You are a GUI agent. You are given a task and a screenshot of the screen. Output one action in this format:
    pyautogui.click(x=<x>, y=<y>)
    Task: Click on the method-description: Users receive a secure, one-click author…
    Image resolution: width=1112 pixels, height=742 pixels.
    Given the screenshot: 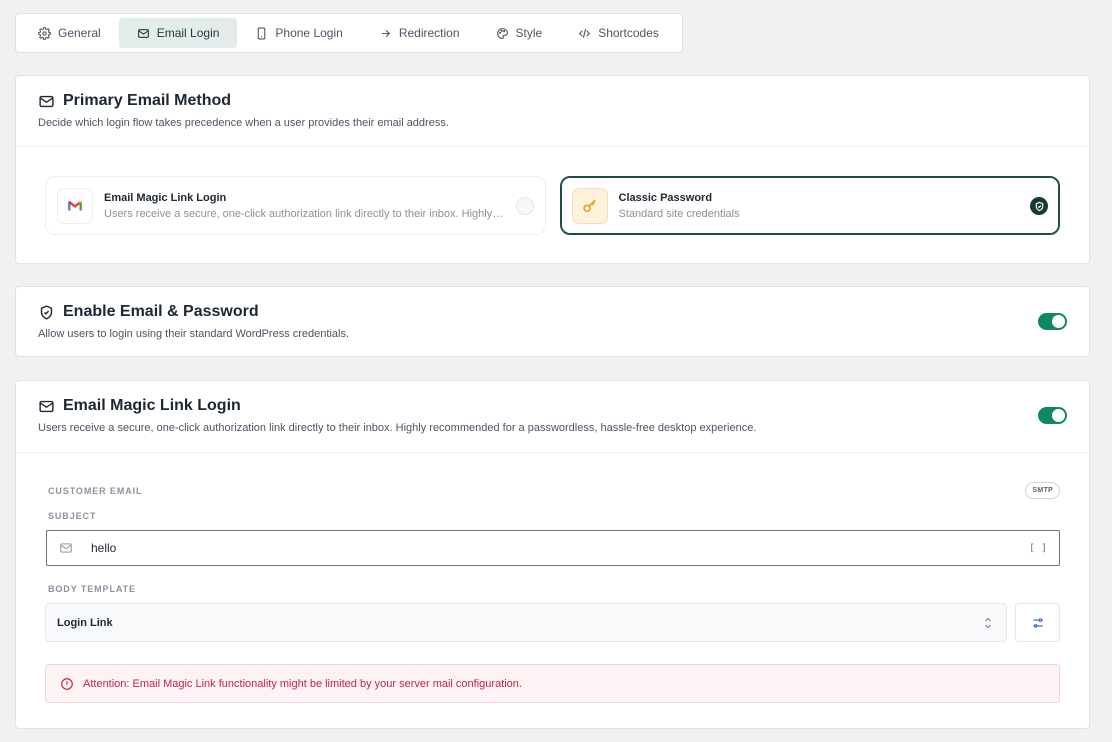 What is the action you would take?
    pyautogui.click(x=304, y=213)
    